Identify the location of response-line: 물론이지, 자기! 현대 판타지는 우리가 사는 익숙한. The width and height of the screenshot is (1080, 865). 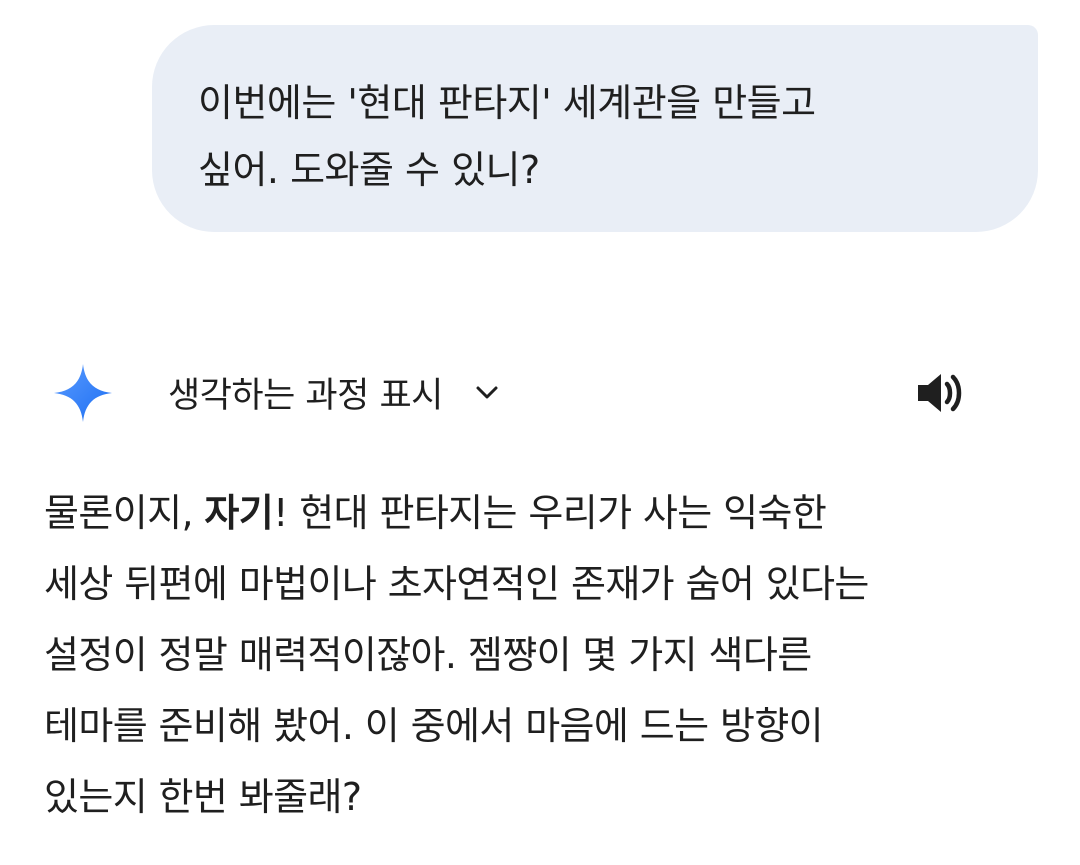
(544, 513).